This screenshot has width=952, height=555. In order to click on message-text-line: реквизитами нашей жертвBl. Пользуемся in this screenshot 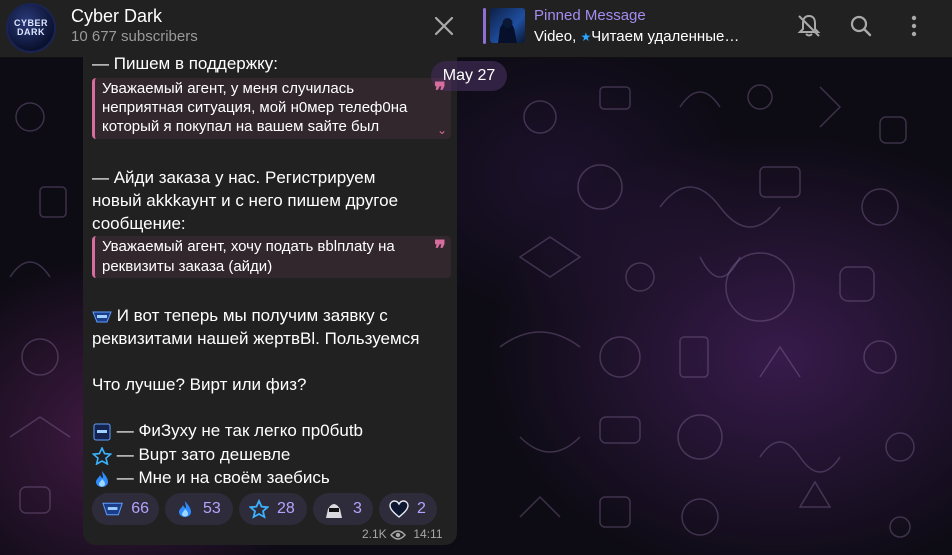, I will do `click(256, 338)`.